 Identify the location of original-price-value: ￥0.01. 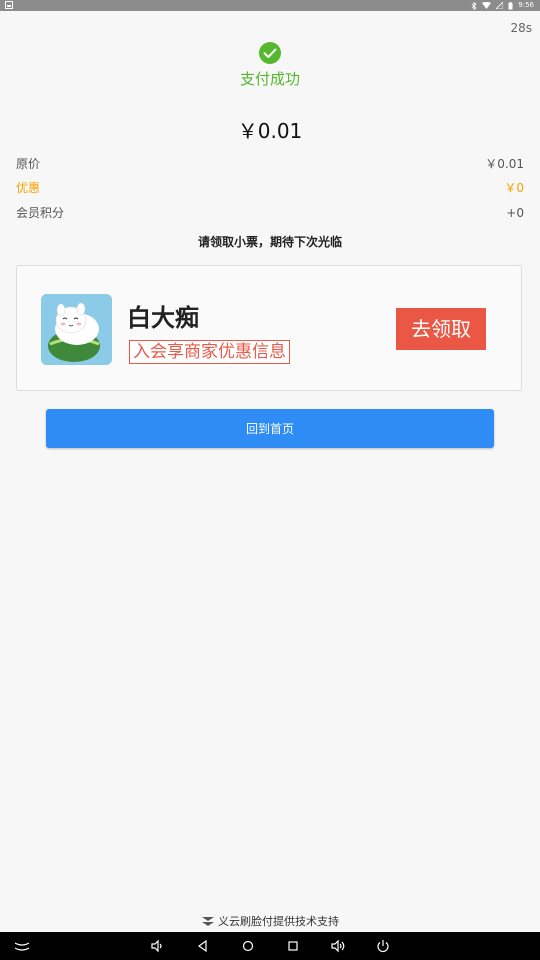
(504, 164).